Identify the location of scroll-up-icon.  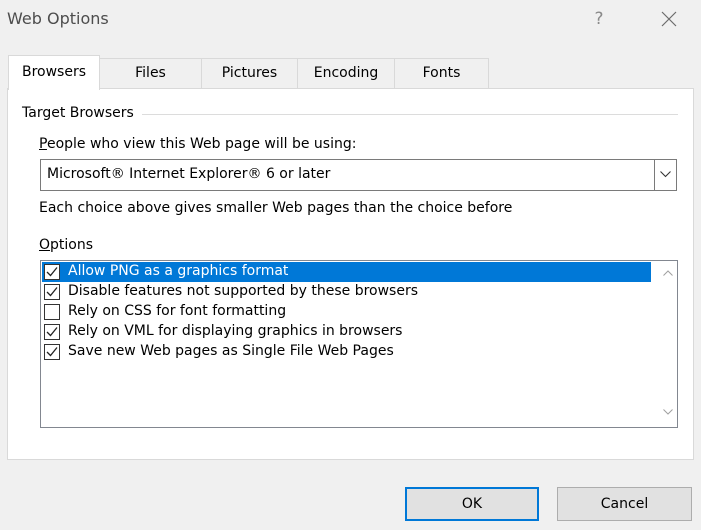
(668, 273).